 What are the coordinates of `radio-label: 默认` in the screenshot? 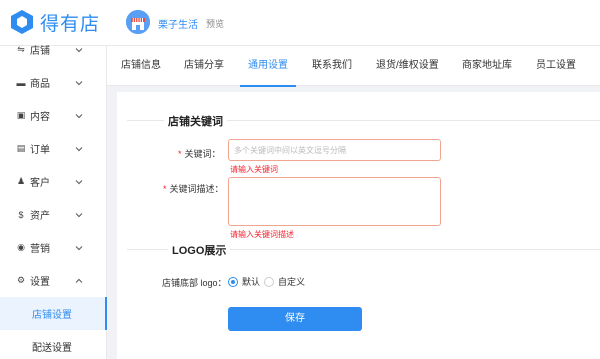 It's located at (251, 282).